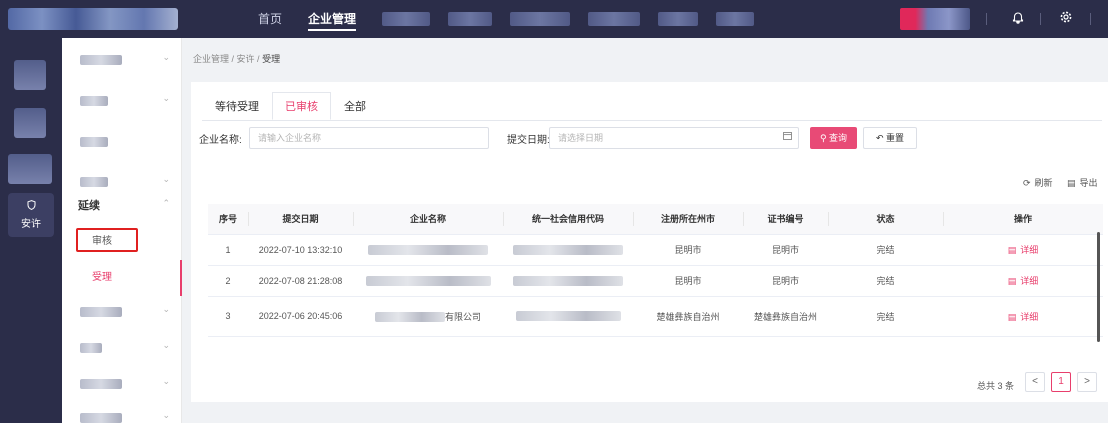 Image resolution: width=1108 pixels, height=423 pixels. I want to click on app-logo, so click(93, 19).